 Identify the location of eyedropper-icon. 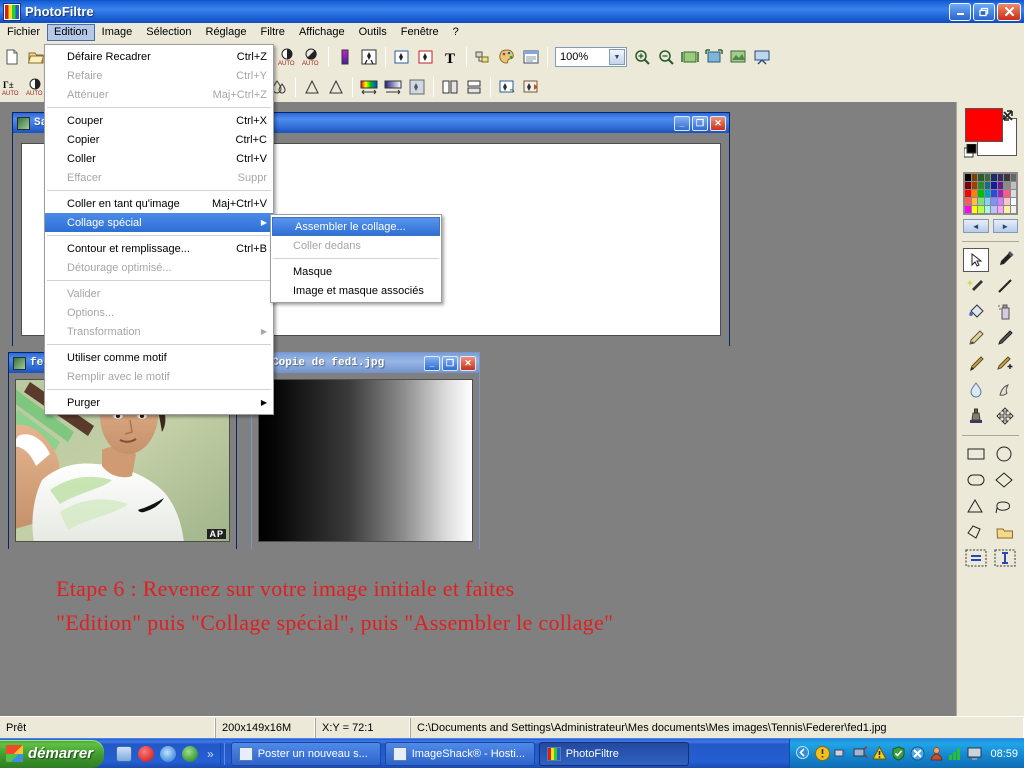
(1005, 260).